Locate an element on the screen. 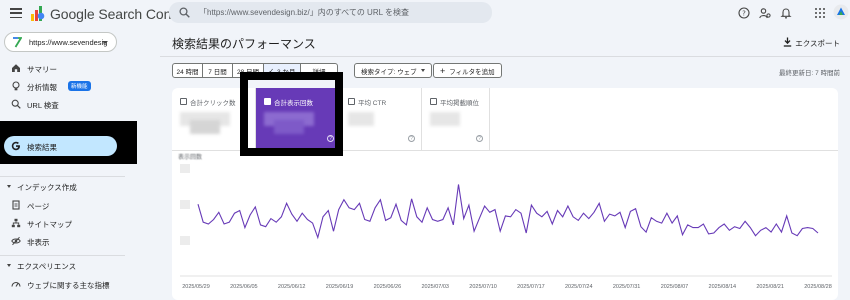  x-tick-label: 2025/06/05 is located at coordinates (244, 287).